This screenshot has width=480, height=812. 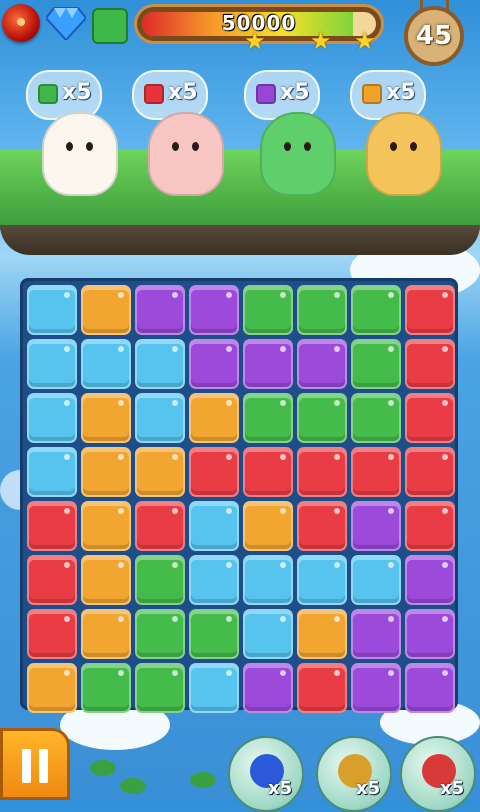 What do you see at coordinates (35, 764) in the screenshot?
I see `pause-button` at bounding box center [35, 764].